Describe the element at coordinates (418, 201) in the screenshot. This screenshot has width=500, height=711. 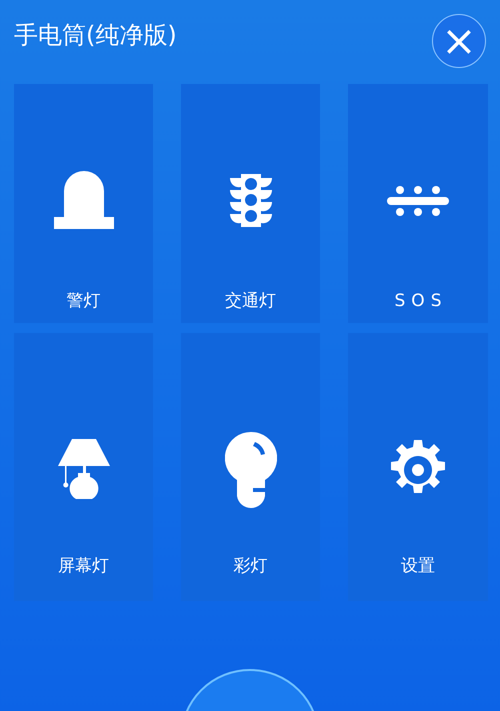
I see `dots-and-bar-icon` at that location.